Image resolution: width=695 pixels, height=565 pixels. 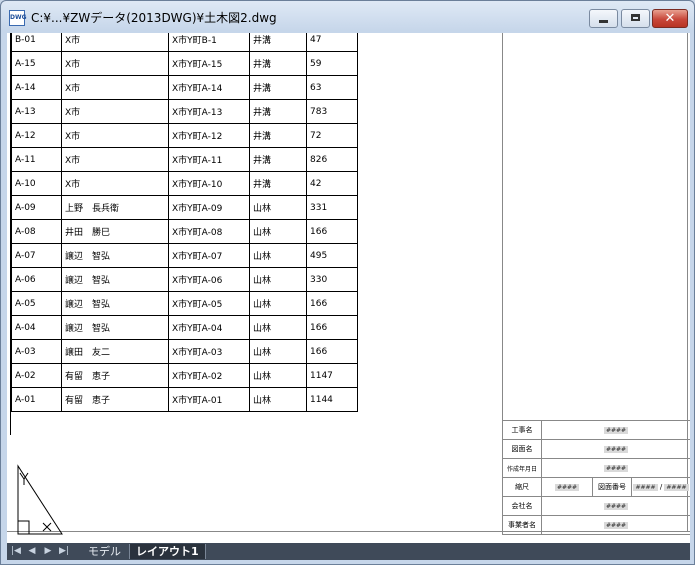 I want to click on parcel-id-cell: A-08, so click(x=36, y=231).